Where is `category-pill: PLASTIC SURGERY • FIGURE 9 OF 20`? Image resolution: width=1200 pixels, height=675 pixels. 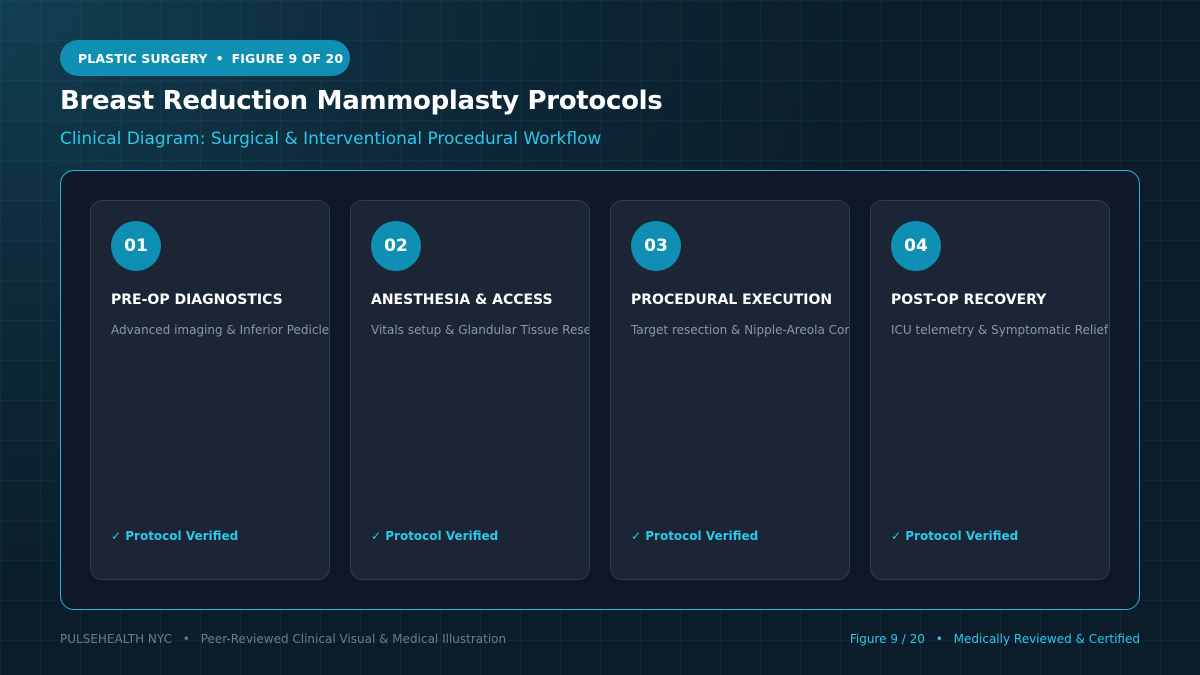
category-pill: PLASTIC SURGERY • FIGURE 9 OF 20 is located at coordinates (205, 58).